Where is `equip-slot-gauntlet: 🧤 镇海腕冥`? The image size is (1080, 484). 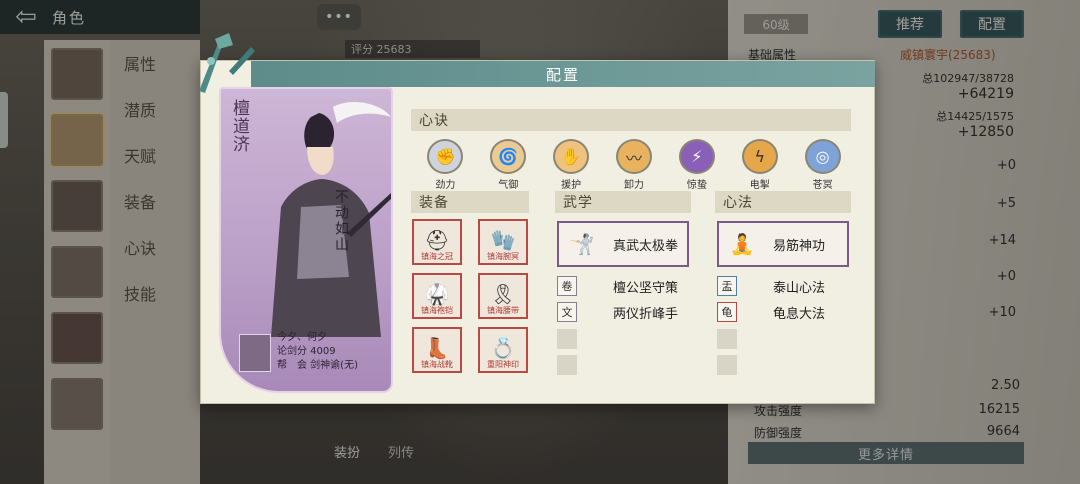
equip-slot-gauntlet: 🧤 镇海腕冥 is located at coordinates (503, 242).